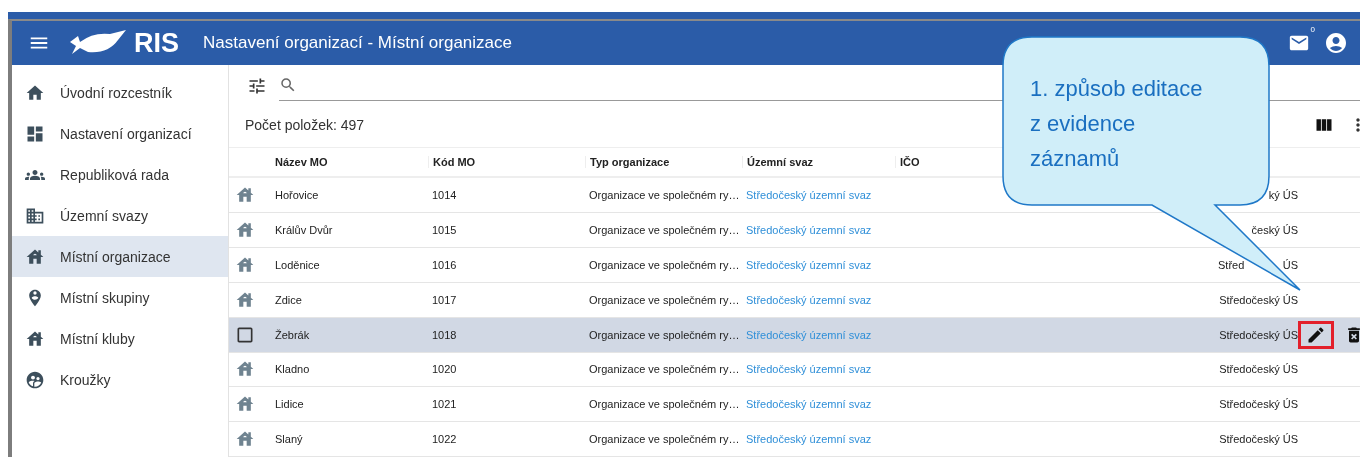 The image size is (1360, 457). I want to click on sidebar-item: Republiková rada, so click(120, 174).